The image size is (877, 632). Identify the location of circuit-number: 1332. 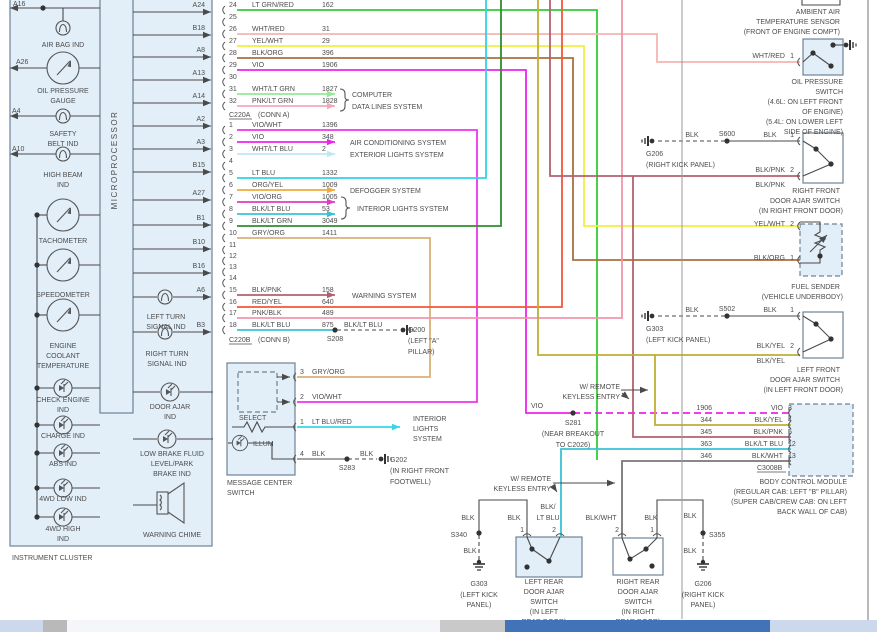
(330, 173).